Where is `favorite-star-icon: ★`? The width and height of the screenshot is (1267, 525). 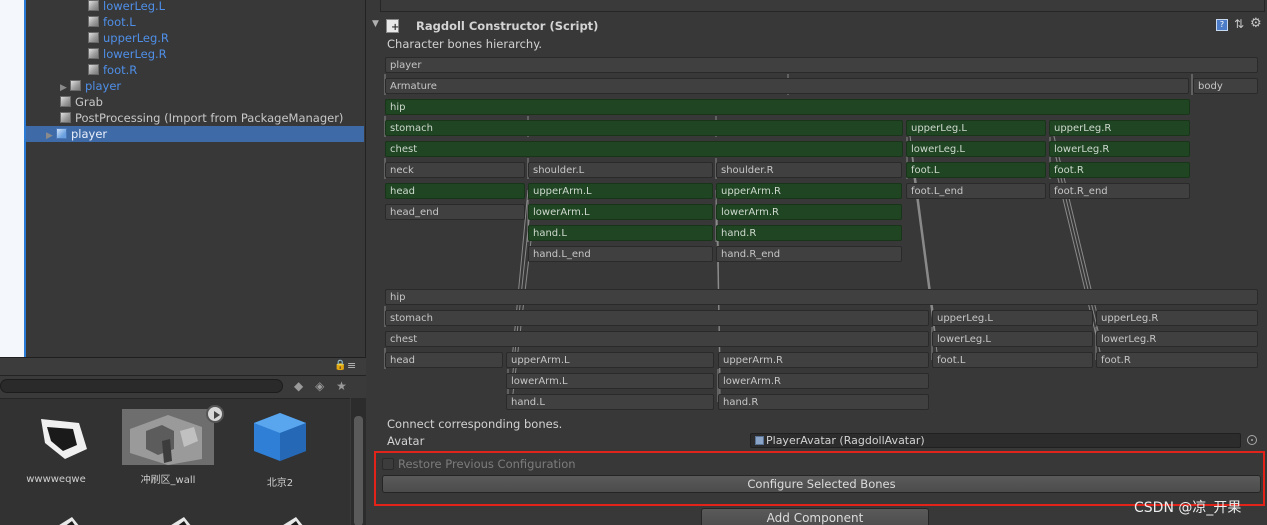 favorite-star-icon: ★ is located at coordinates (341, 386).